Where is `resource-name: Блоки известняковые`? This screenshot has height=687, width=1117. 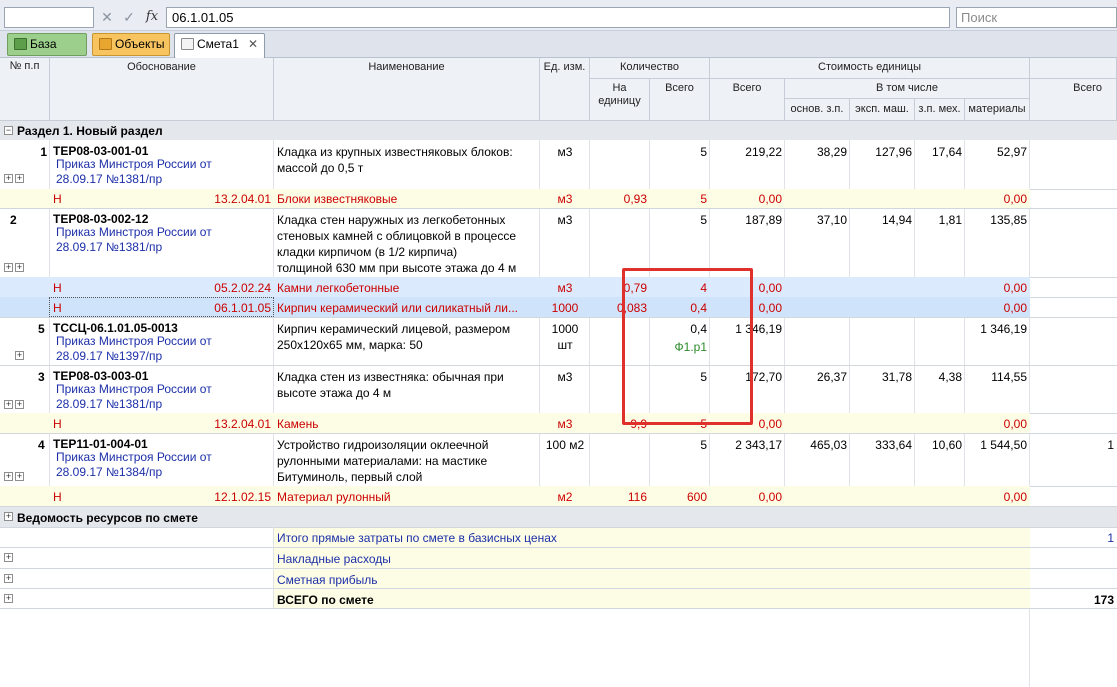
resource-name: Блоки известняковые is located at coordinates (407, 199).